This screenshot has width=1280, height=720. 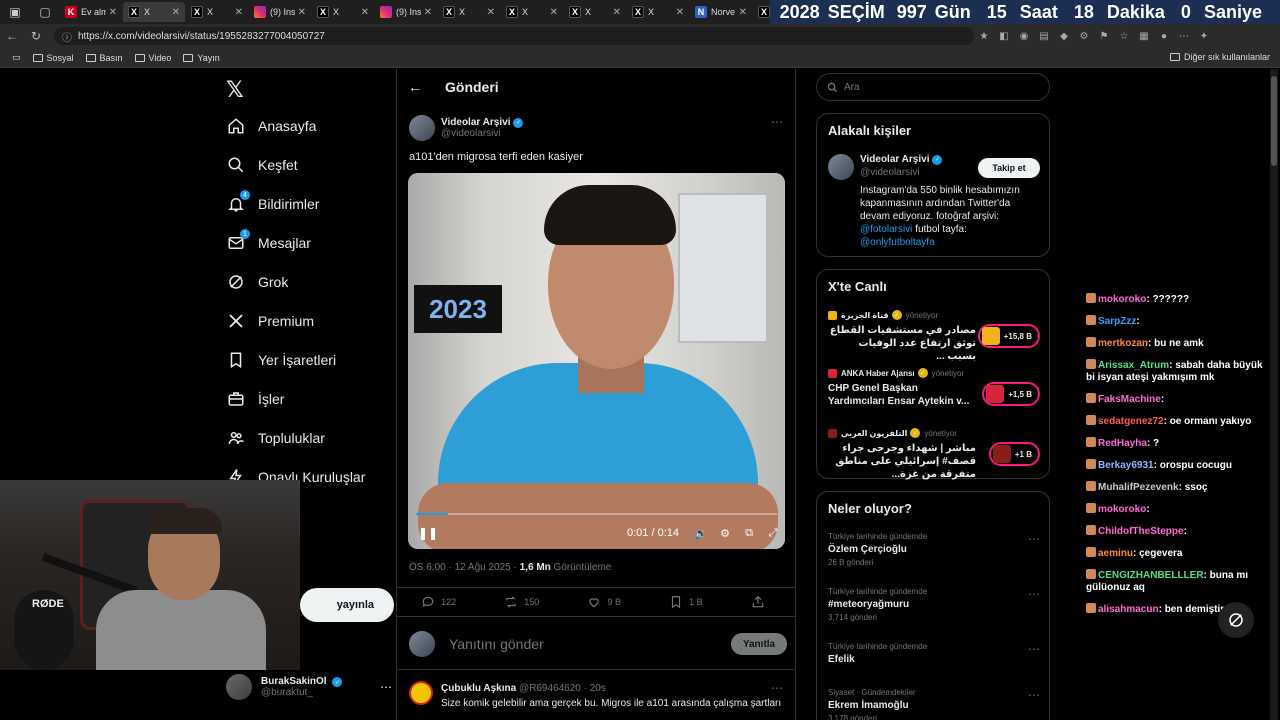 I want to click on nav-item-mesajlar: 1 Mesajlar, so click(x=268, y=241).